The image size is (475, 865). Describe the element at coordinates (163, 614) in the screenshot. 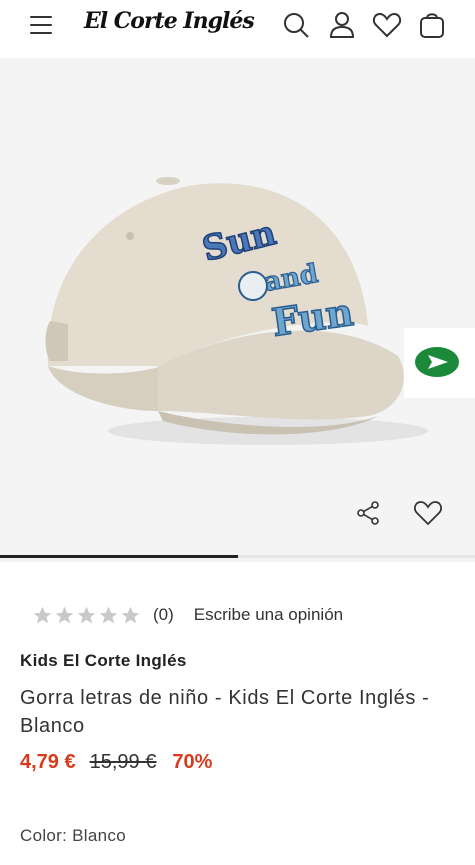

I see `rating-count: (0)` at that location.